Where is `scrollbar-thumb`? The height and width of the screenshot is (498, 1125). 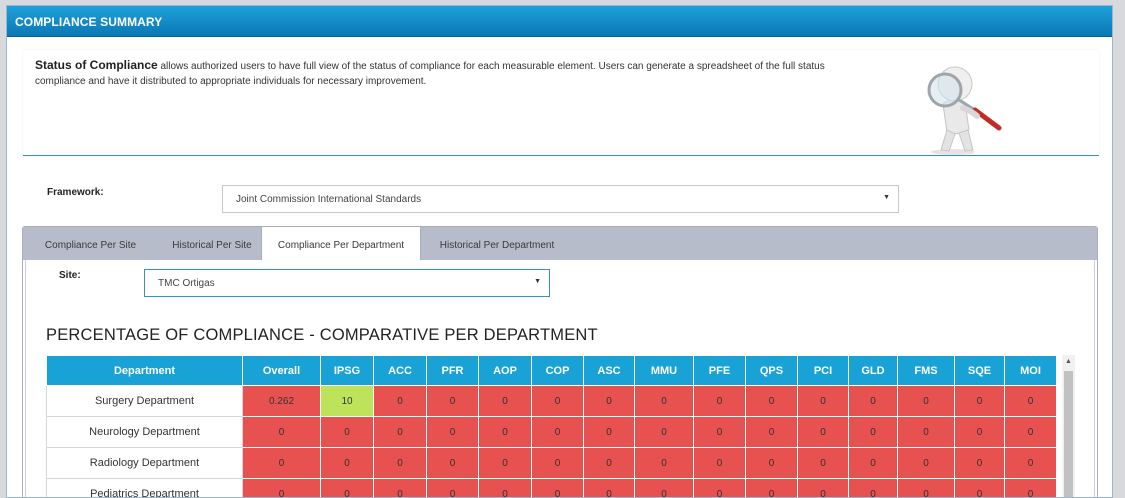
scrollbar-thumb is located at coordinates (1068, 434).